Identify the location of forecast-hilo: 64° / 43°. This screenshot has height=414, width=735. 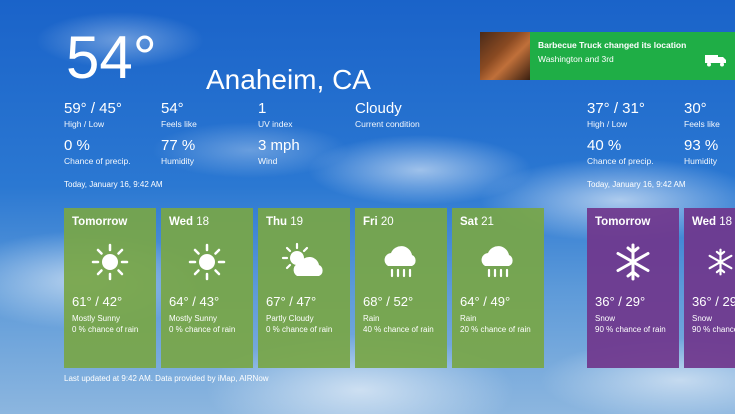
(194, 301).